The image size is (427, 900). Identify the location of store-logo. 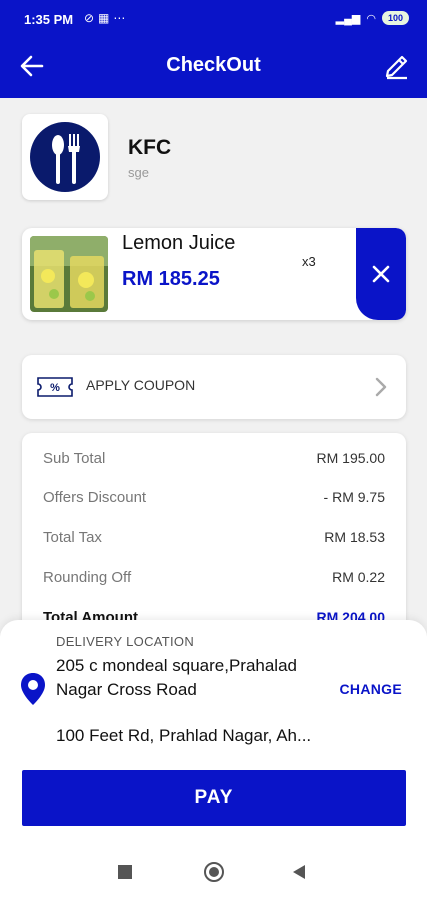
(65, 157).